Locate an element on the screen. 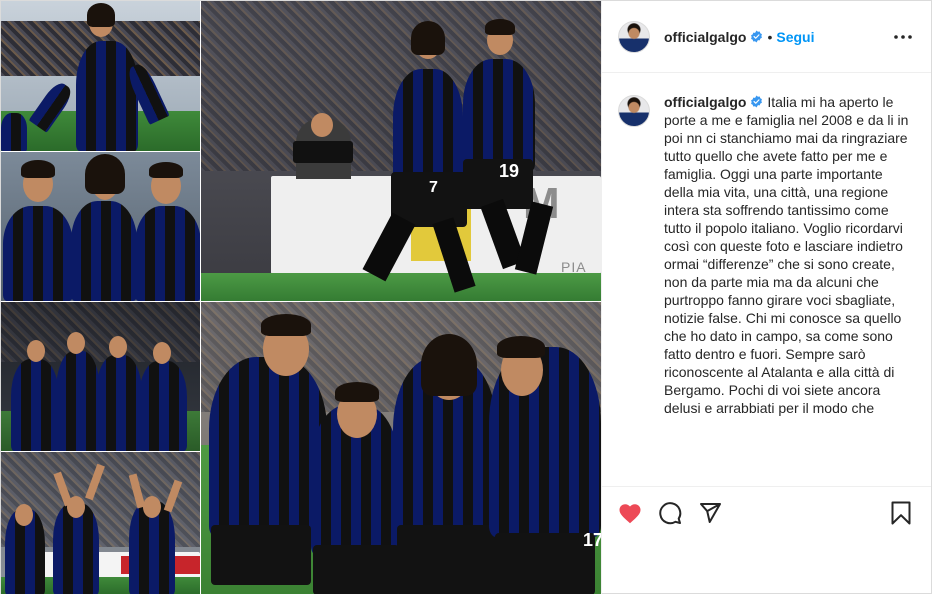 The width and height of the screenshot is (932, 594). more-horizontal-icon is located at coordinates (903, 37).